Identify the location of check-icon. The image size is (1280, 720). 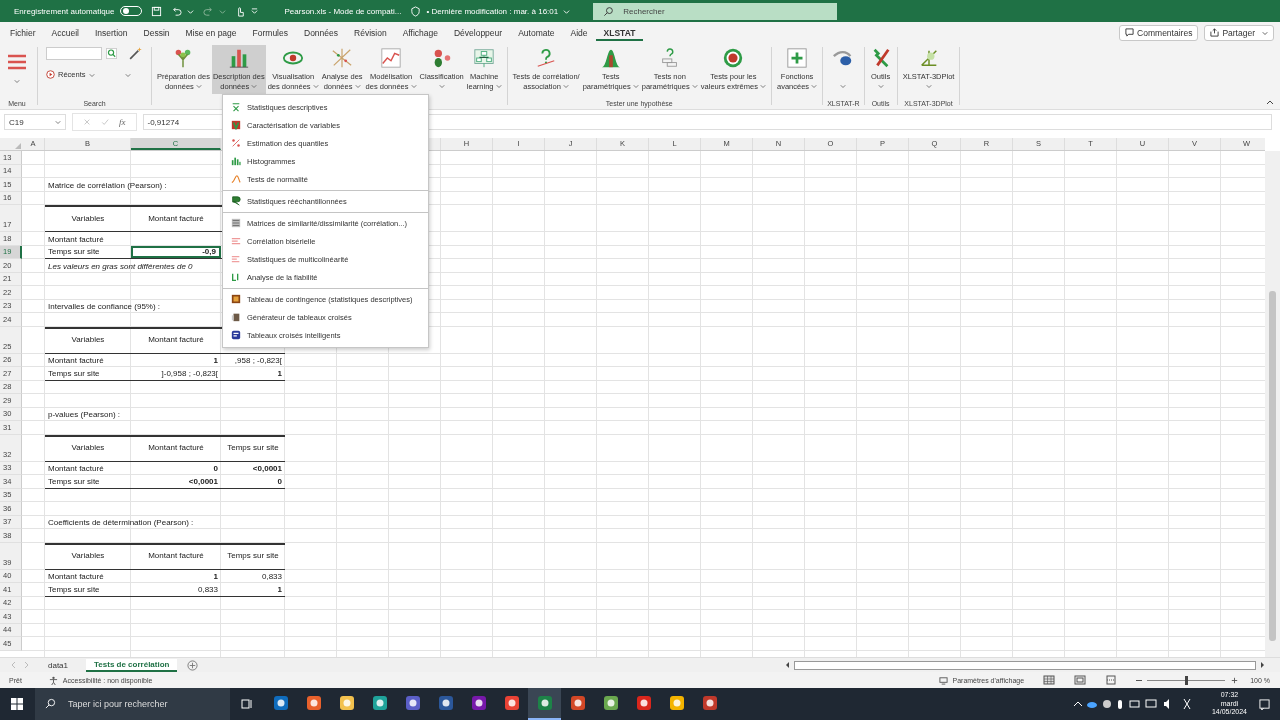
(105, 122).